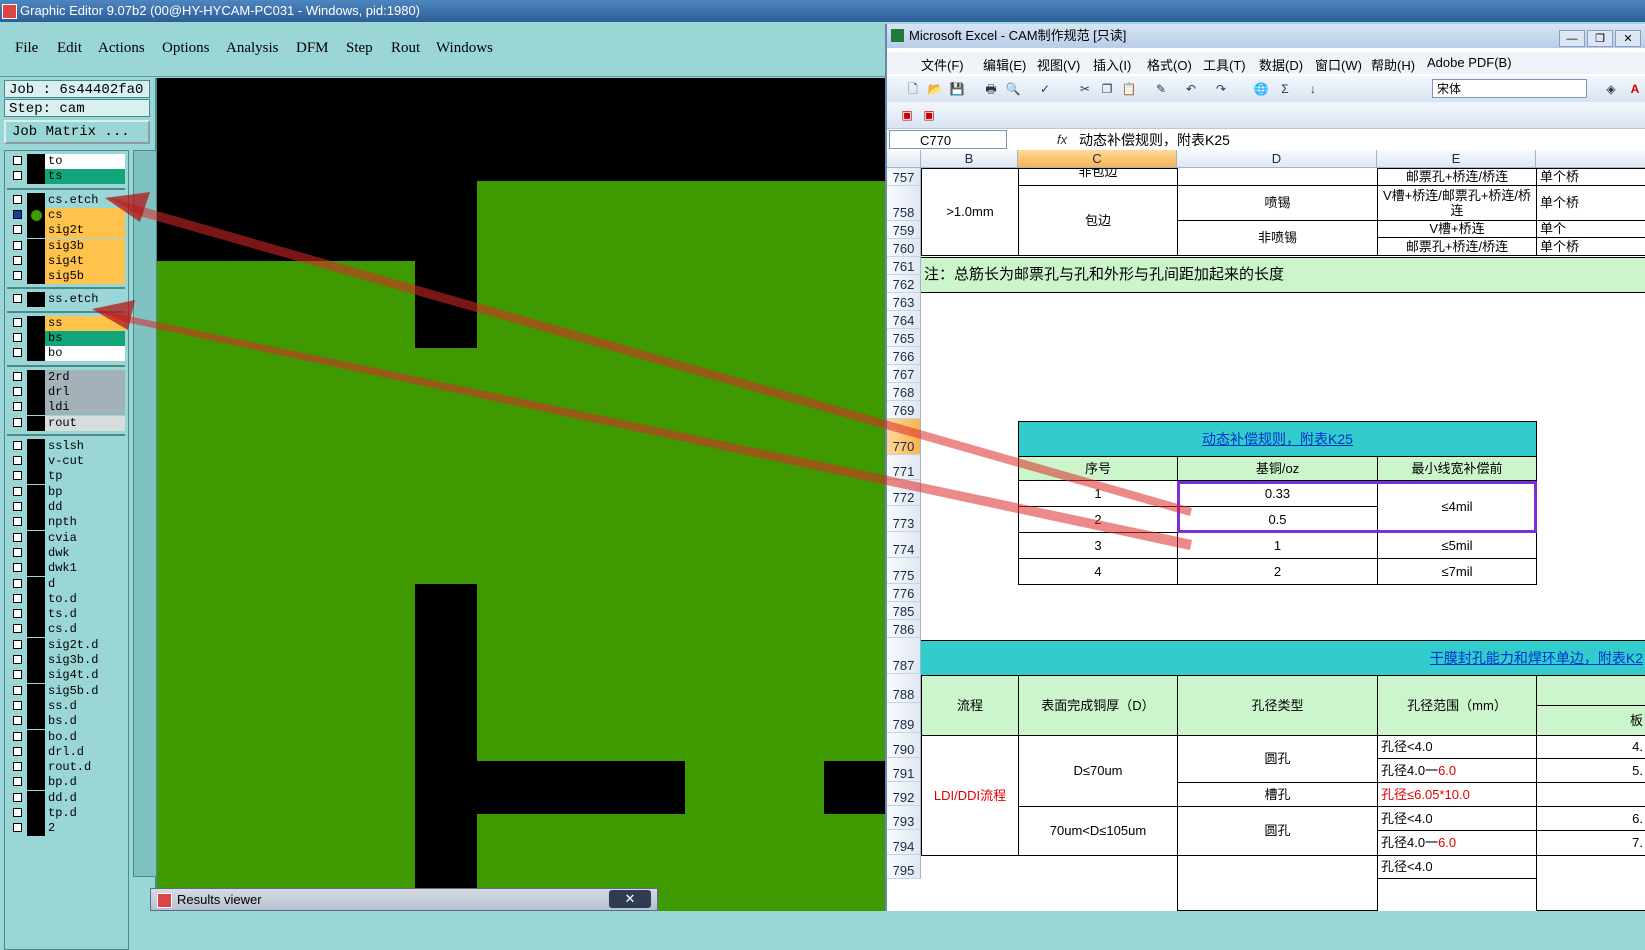 This screenshot has height=950, width=1645. What do you see at coordinates (85, 277) in the screenshot?
I see `layer-name: sig5b` at bounding box center [85, 277].